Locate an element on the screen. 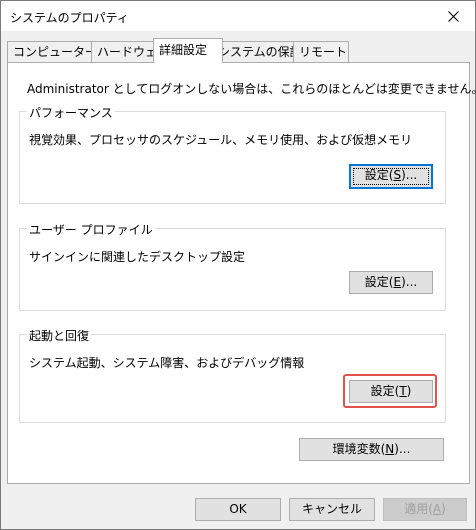 This screenshot has height=530, width=476. startup-recovery-description: システム起動、システム障害、およびデバッグ情報 is located at coordinates (167, 363).